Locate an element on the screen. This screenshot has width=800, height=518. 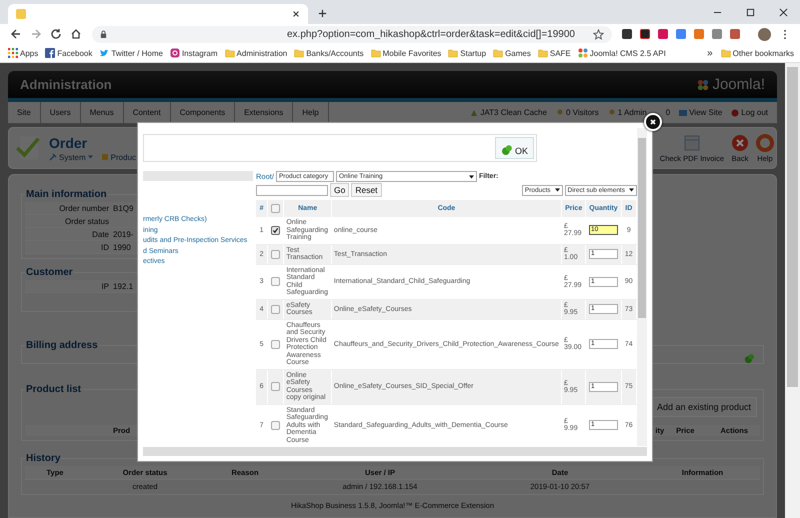
home-icon is located at coordinates (76, 34).